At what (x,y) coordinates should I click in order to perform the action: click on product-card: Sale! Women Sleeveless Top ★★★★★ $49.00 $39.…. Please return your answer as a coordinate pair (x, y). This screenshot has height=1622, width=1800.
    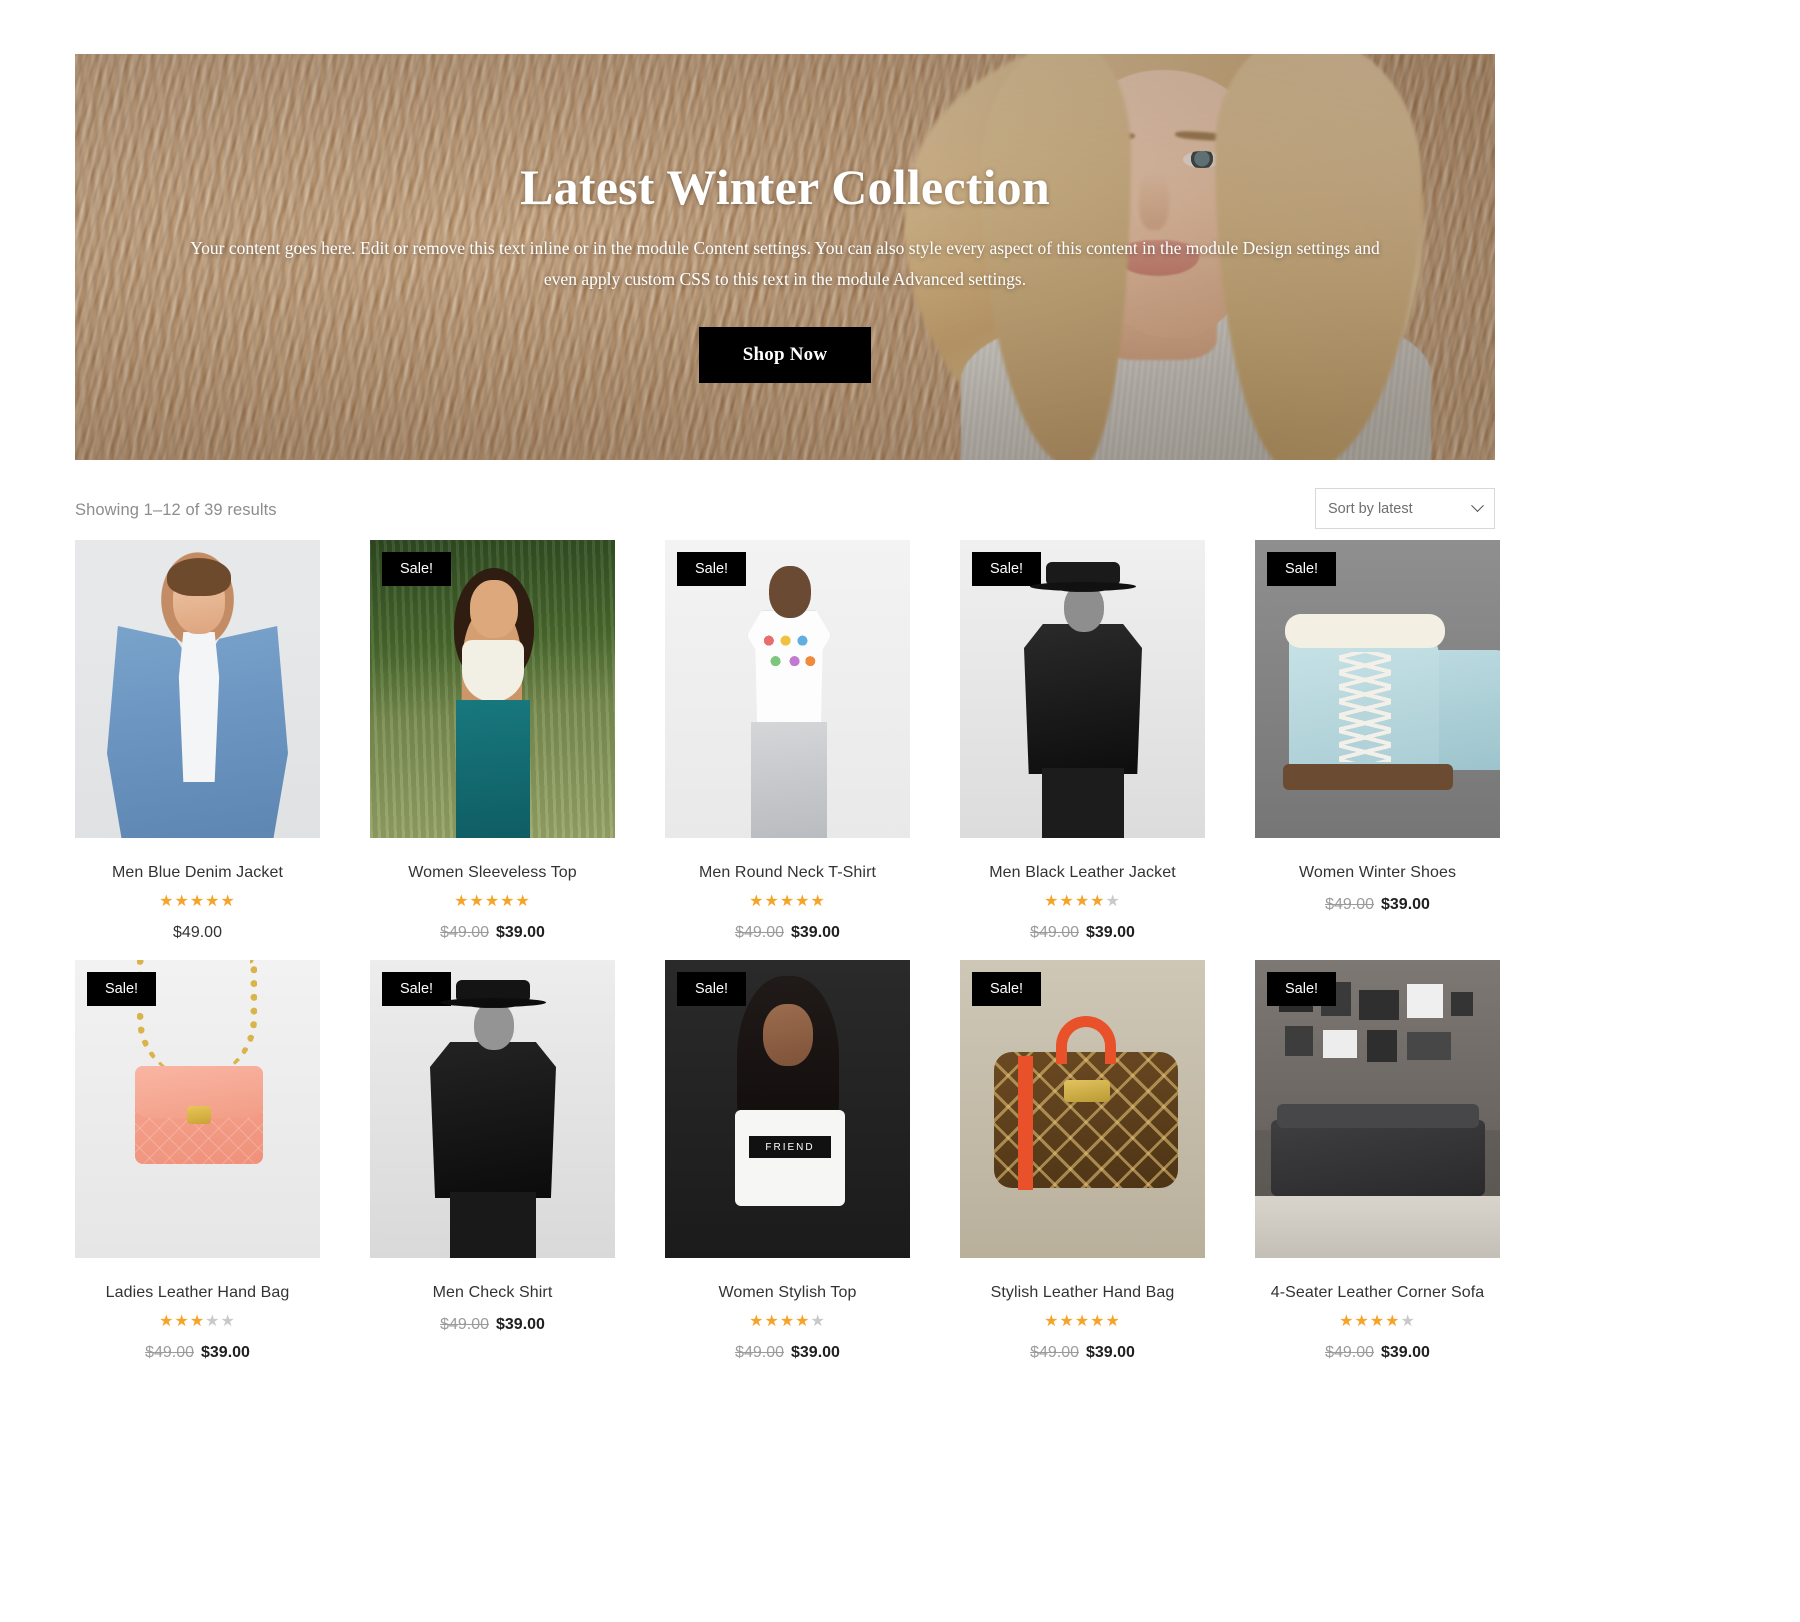
    Looking at the image, I should click on (492, 741).